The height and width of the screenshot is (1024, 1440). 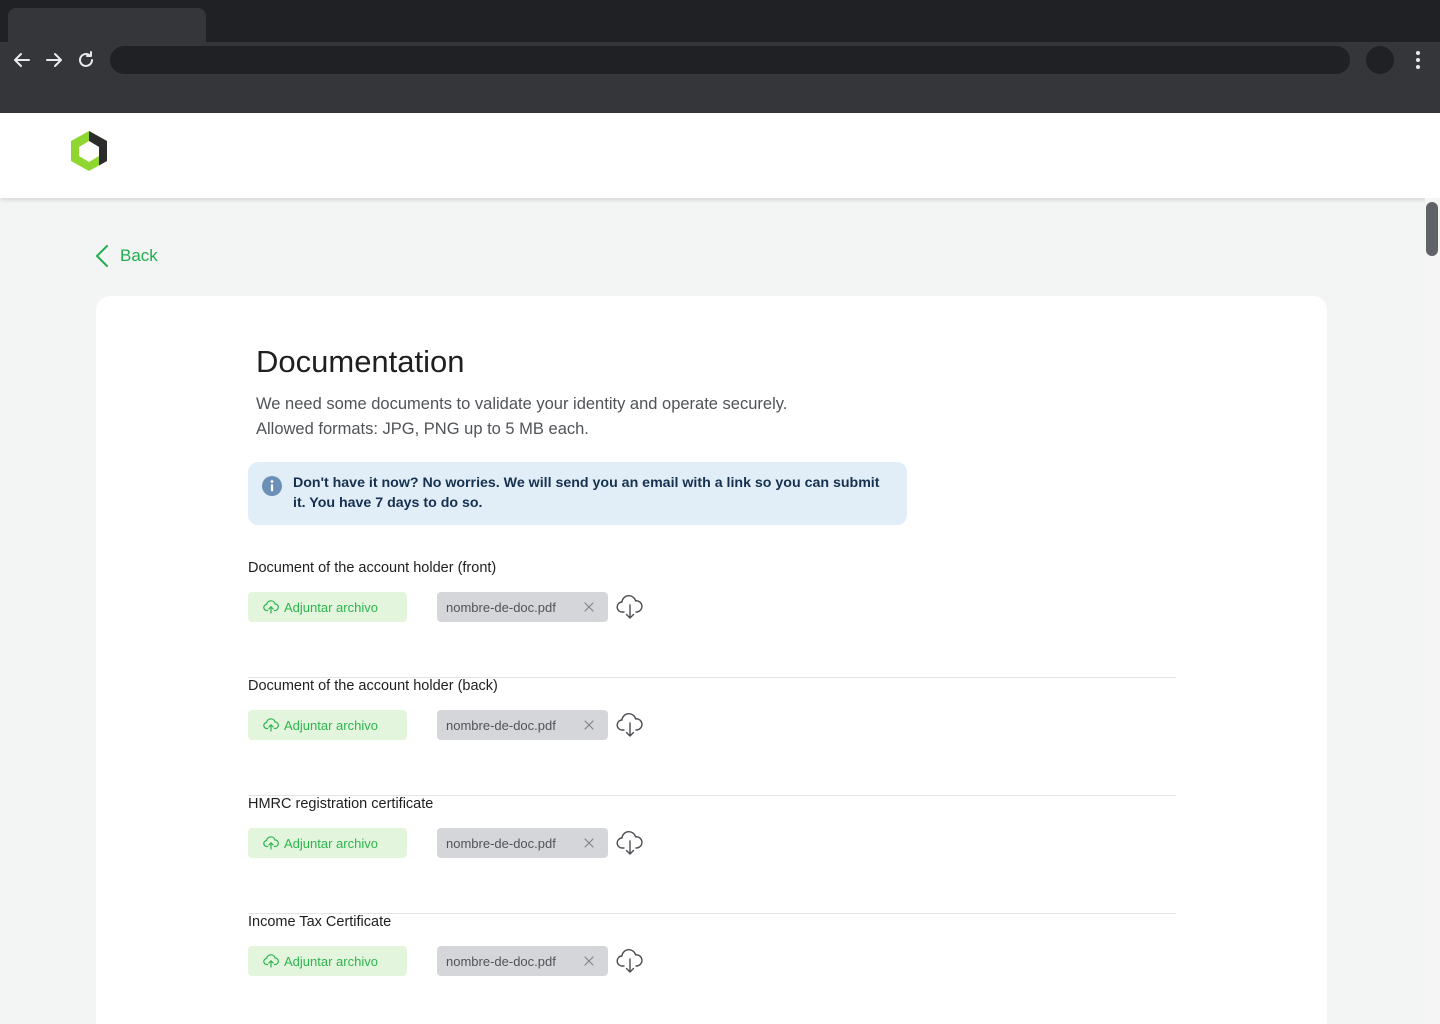 What do you see at coordinates (341, 804) in the screenshot?
I see `document-label: HMRC registration certificate` at bounding box center [341, 804].